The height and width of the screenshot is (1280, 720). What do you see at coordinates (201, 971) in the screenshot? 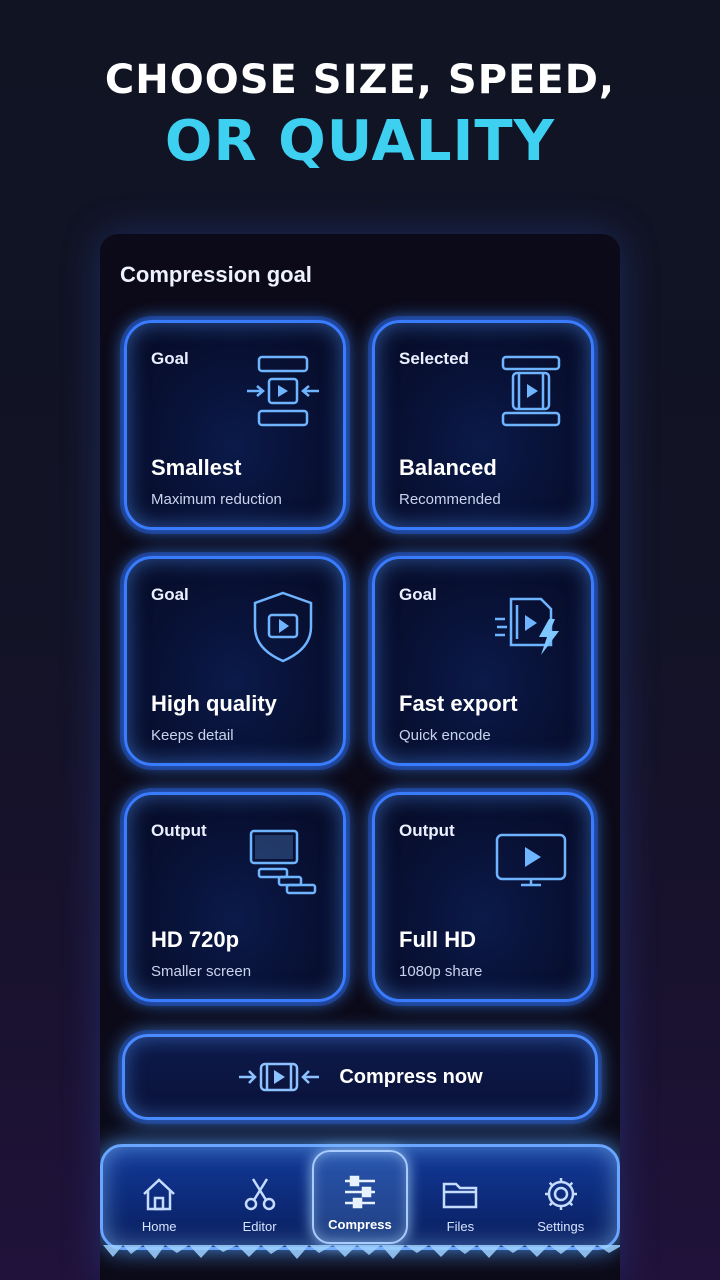
I see `card-subtitle: Smaller screen` at bounding box center [201, 971].